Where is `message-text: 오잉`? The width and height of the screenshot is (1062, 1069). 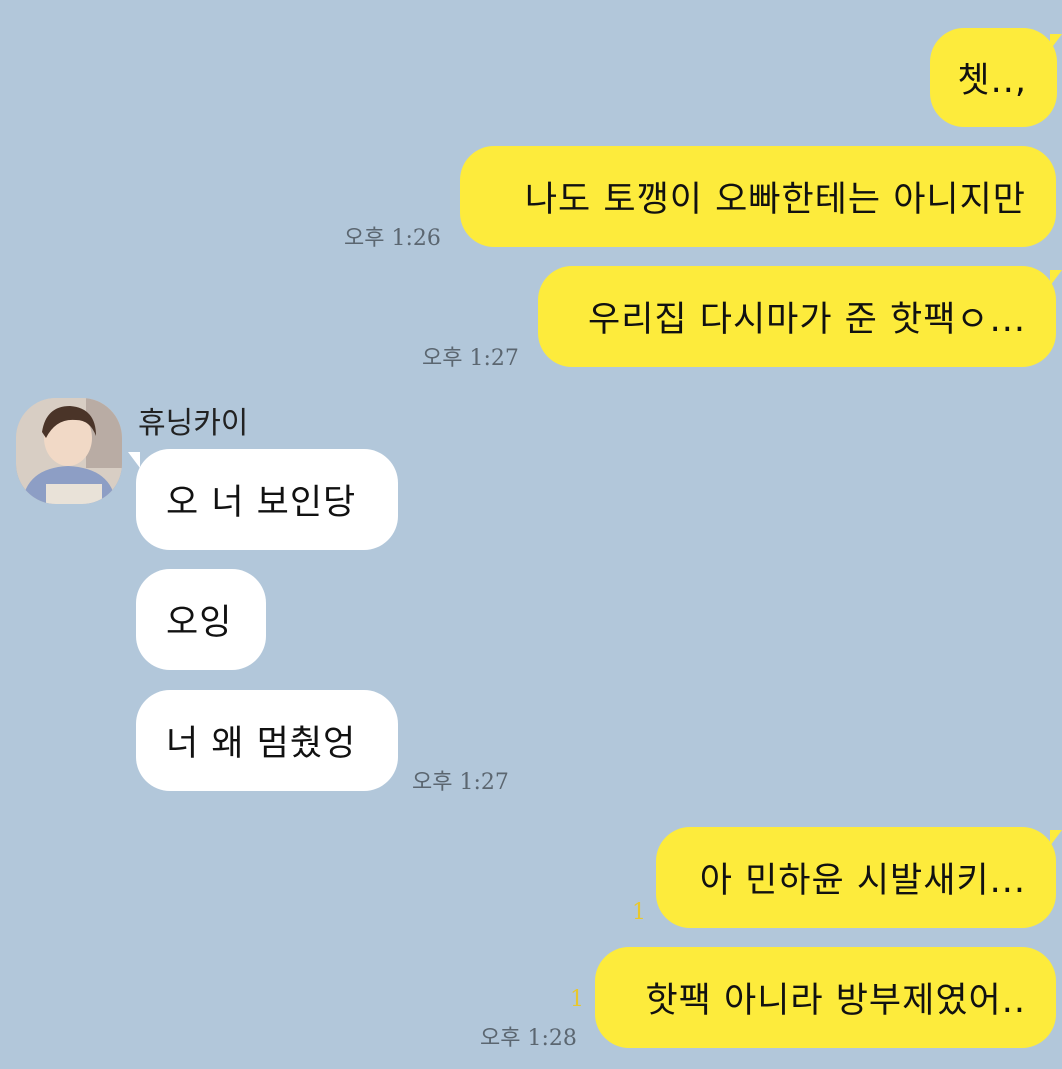
message-text: 오잉 is located at coordinates (199, 623).